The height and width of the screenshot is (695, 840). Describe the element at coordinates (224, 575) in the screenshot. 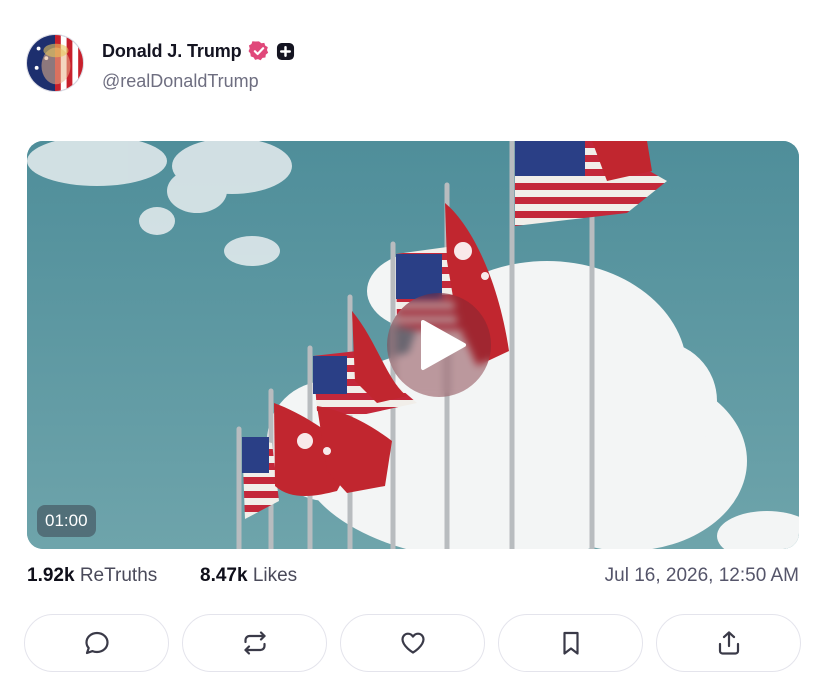

I see `likes-count: 8.47k` at that location.